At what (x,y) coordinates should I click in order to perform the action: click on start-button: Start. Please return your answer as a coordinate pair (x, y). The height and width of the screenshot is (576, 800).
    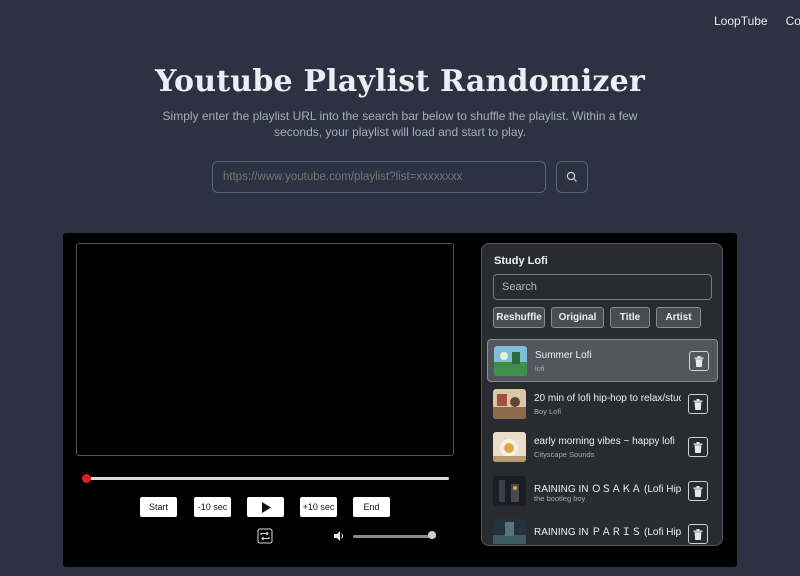
    Looking at the image, I should click on (158, 507).